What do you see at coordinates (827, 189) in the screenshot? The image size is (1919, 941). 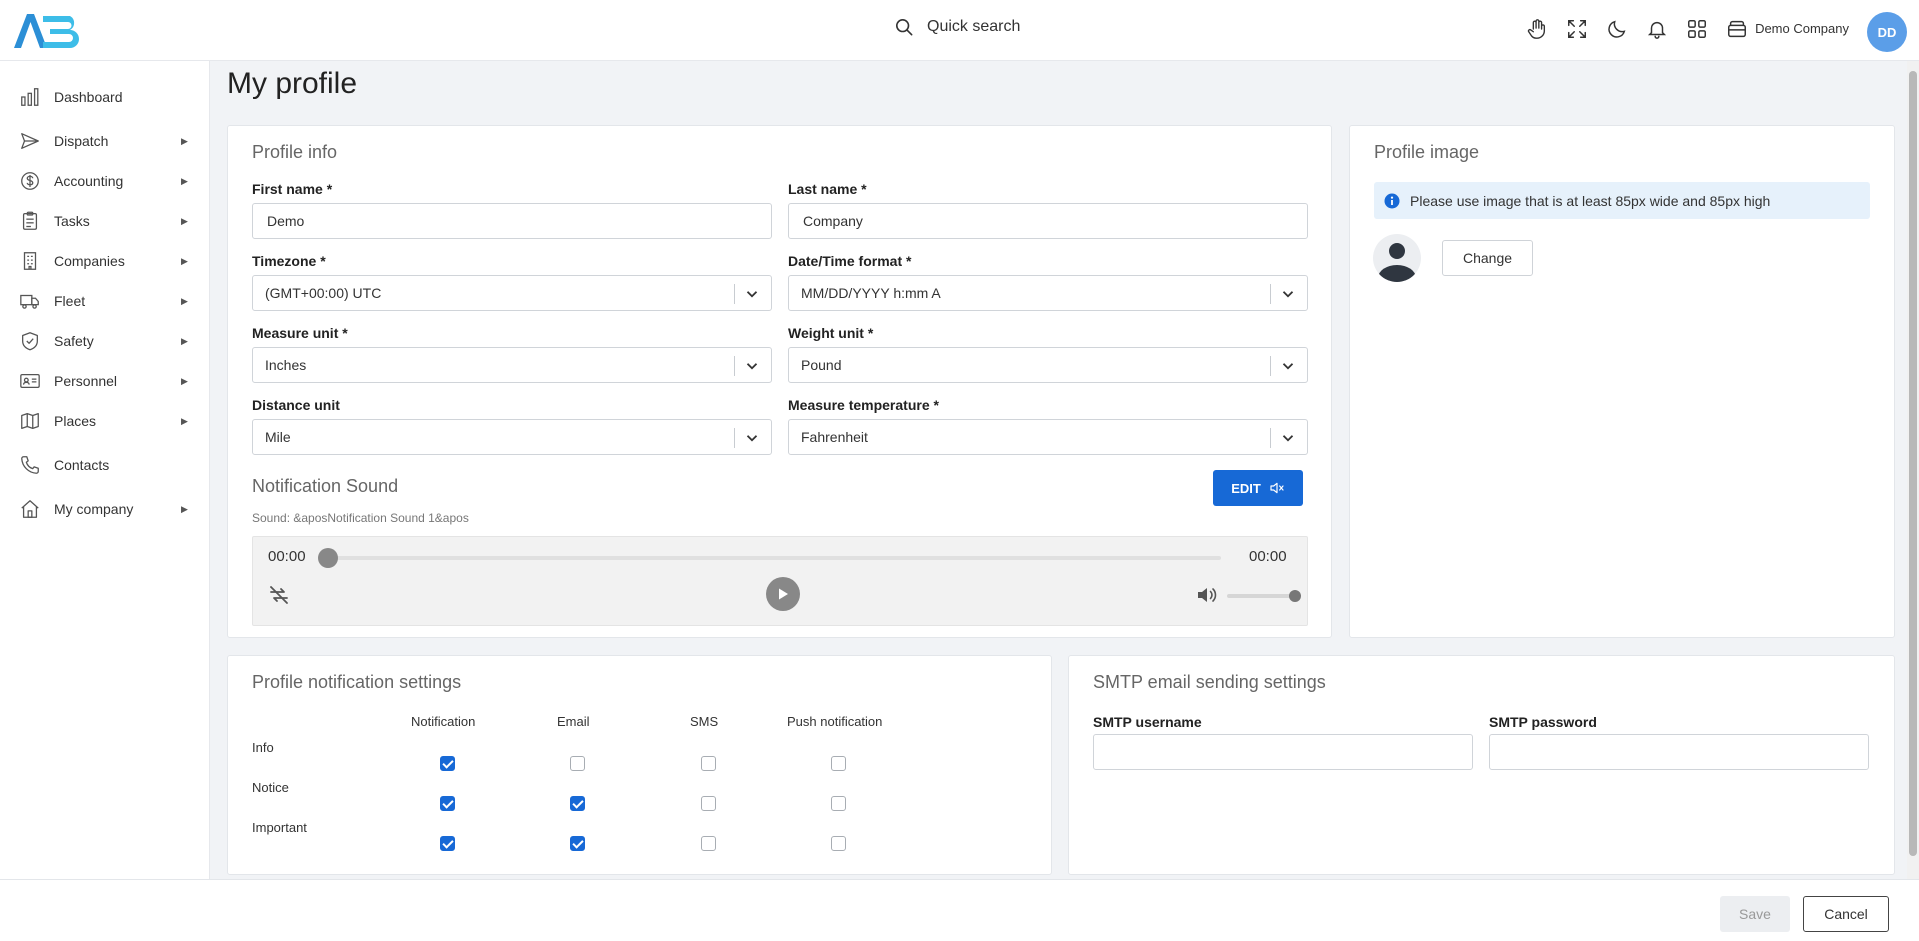 I see `last-name-label: Last name *` at bounding box center [827, 189].